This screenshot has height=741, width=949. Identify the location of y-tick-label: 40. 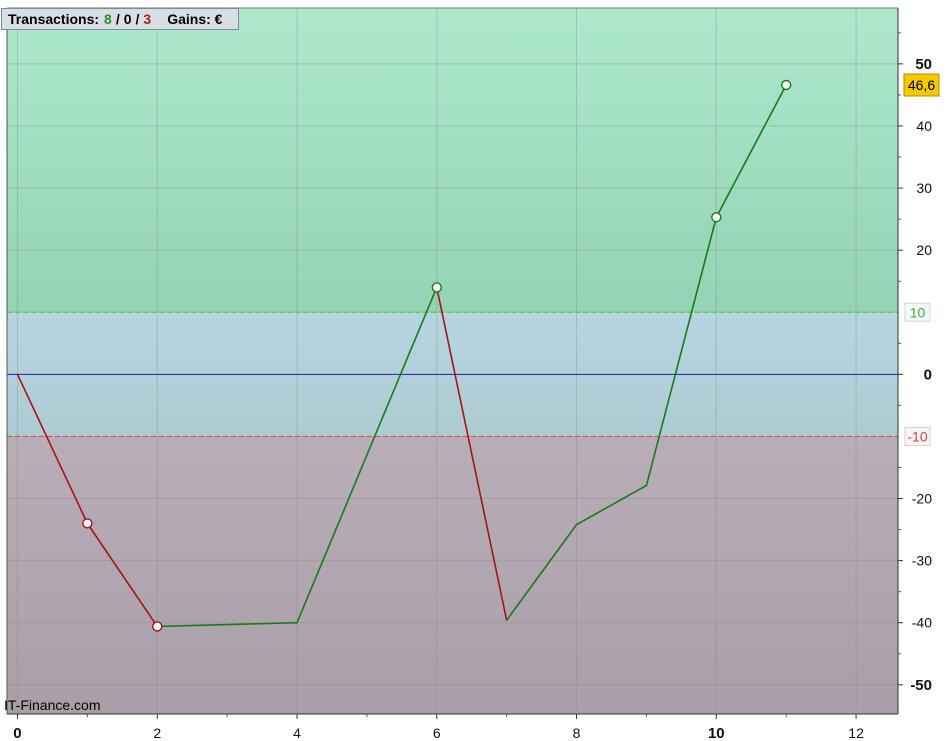
(924, 126).